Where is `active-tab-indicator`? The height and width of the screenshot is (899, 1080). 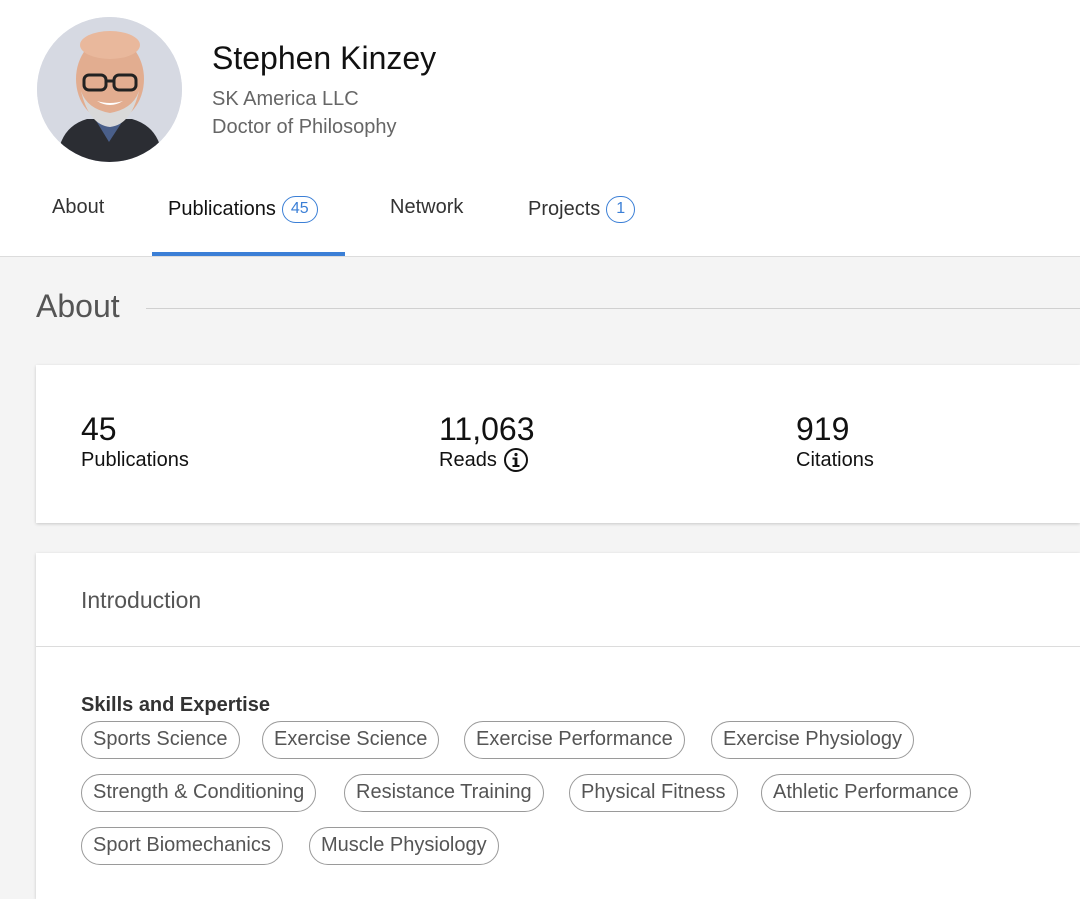 active-tab-indicator is located at coordinates (248, 254).